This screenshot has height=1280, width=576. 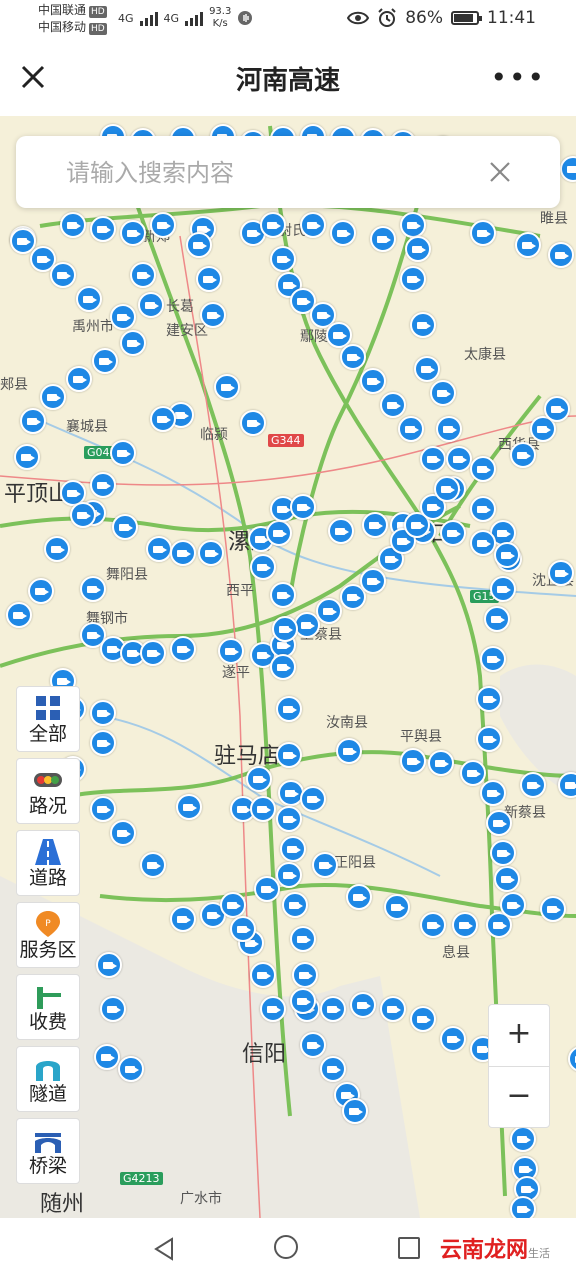 What do you see at coordinates (519, 1035) in the screenshot?
I see `zoom-in-button: +` at bounding box center [519, 1035].